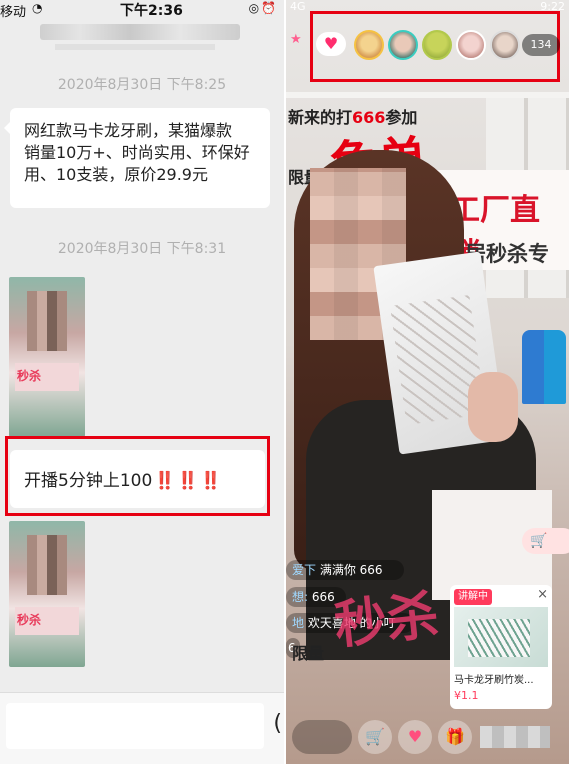 This screenshot has height=764, width=569. What do you see at coordinates (351, 570) in the screenshot?
I see `chat-text: 满满你 666` at bounding box center [351, 570].